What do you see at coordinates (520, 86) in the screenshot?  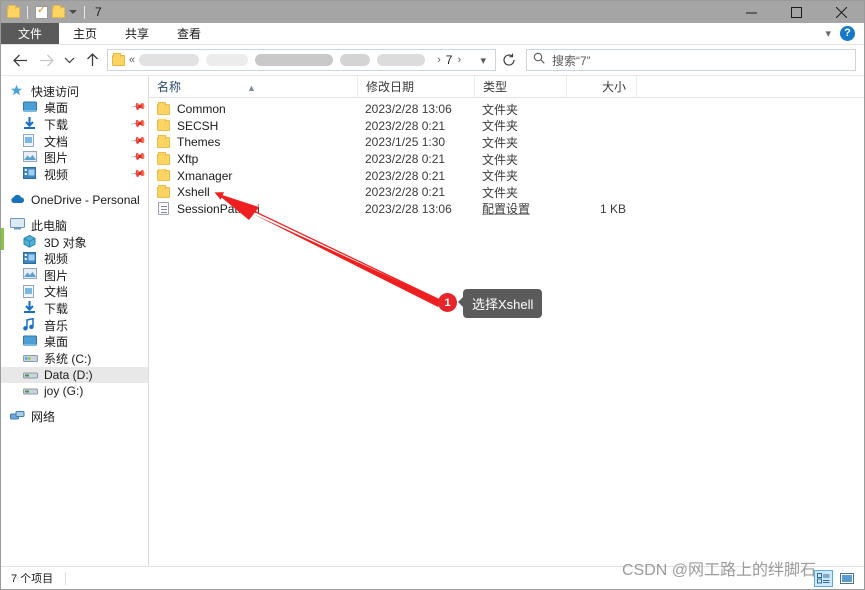 I see `column-header-type: 类型` at bounding box center [520, 86].